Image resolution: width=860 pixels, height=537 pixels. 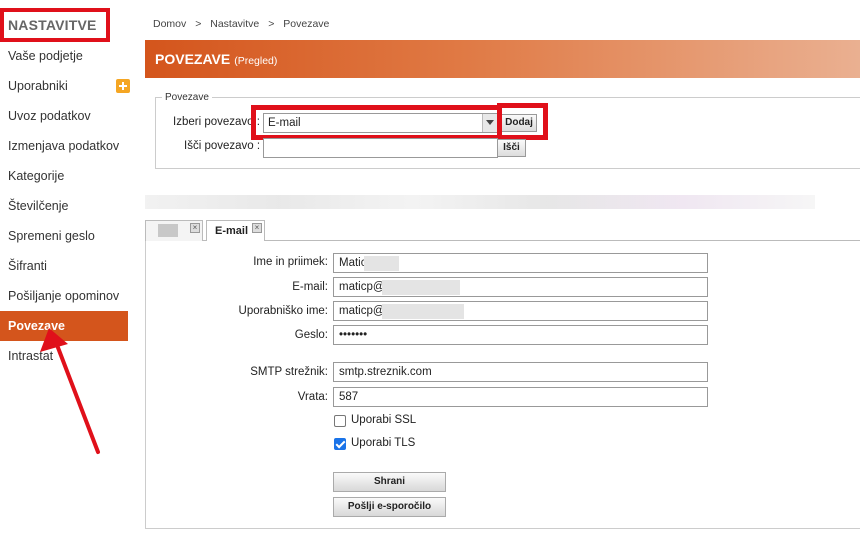 What do you see at coordinates (511, 148) in the screenshot?
I see `search-connection-button: Išči` at bounding box center [511, 148].